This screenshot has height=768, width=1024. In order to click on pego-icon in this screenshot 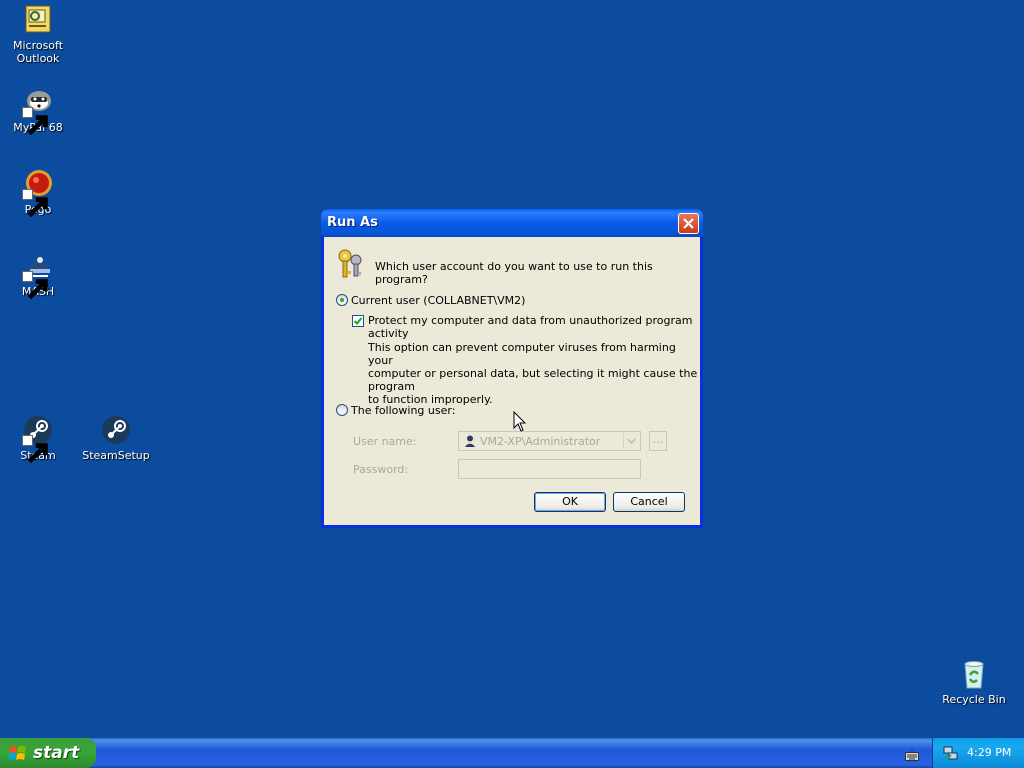, I will do `click(38, 193)`.